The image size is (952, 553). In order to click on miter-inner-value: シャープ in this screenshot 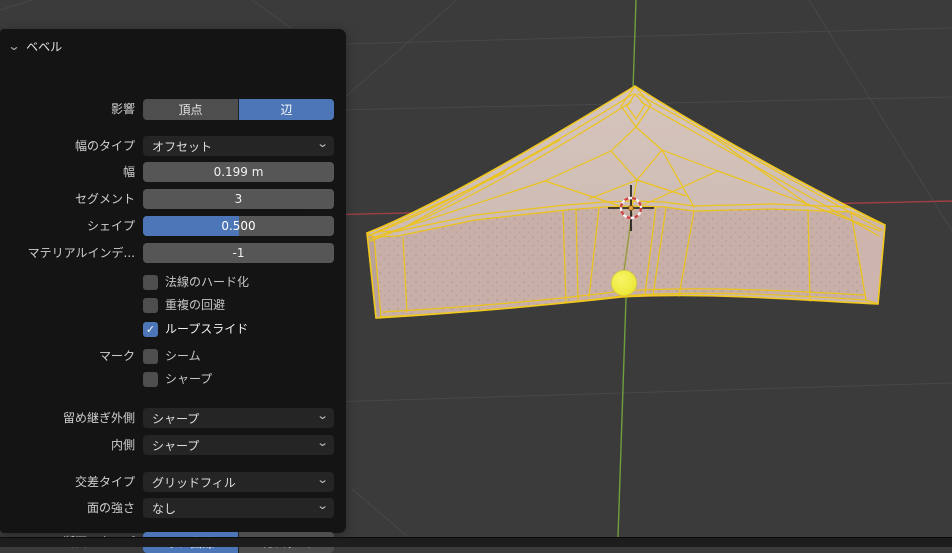, I will do `click(176, 445)`.